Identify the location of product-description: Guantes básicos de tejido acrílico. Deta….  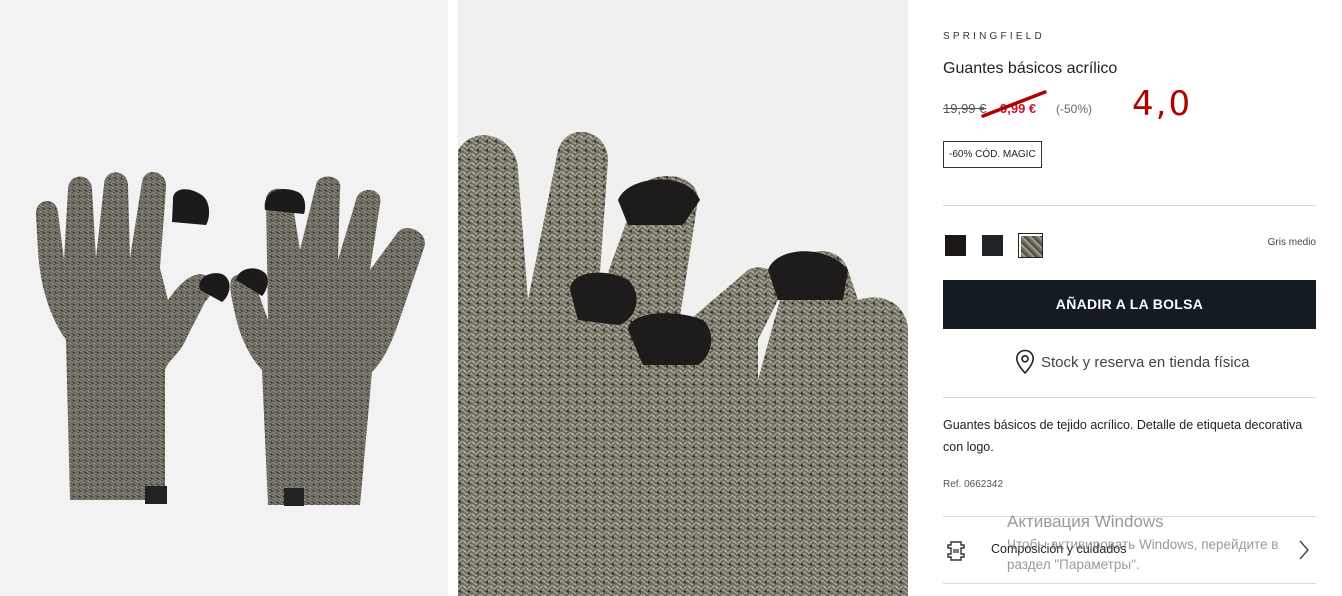
(1123, 436).